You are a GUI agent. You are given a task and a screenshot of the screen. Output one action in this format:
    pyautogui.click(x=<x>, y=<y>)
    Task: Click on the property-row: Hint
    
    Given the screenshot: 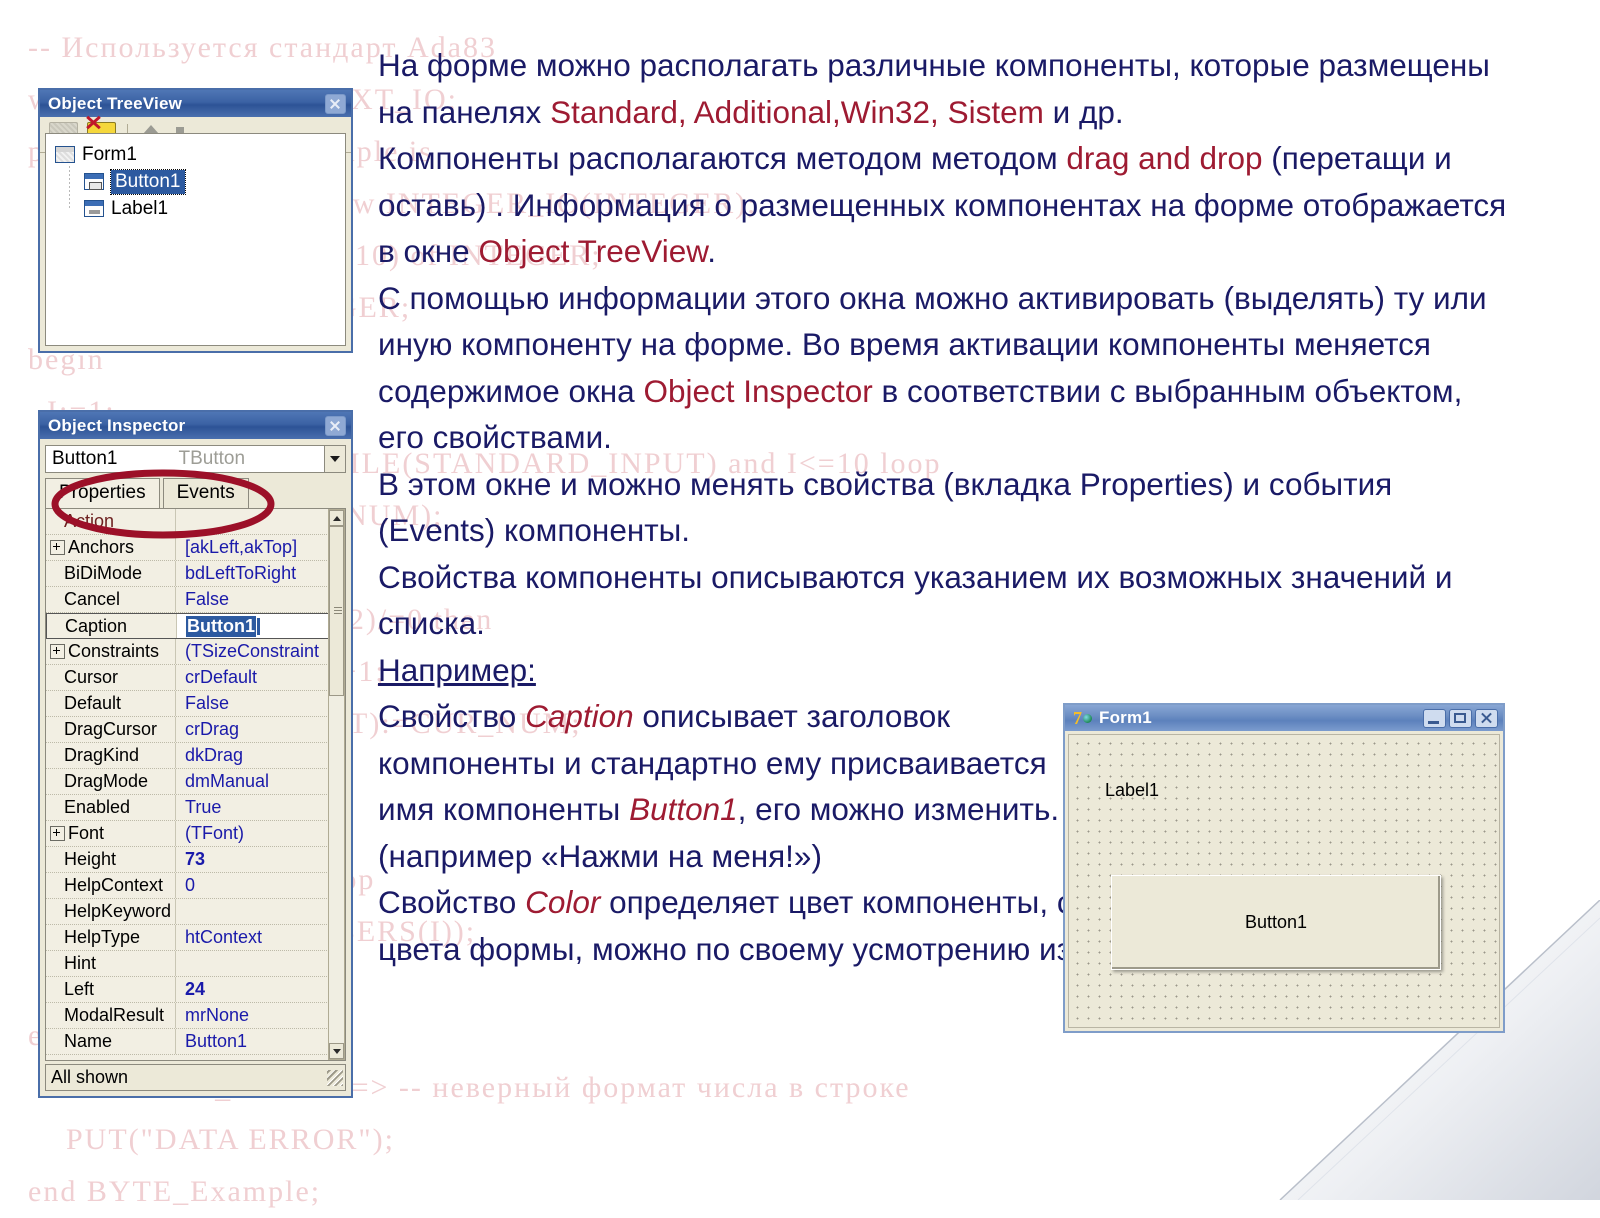 What is the action you would take?
    pyautogui.click(x=195, y=964)
    